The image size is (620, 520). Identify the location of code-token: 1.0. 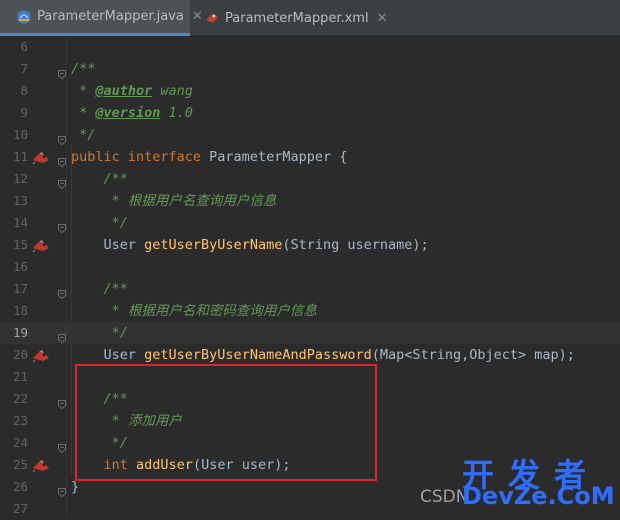
(176, 113).